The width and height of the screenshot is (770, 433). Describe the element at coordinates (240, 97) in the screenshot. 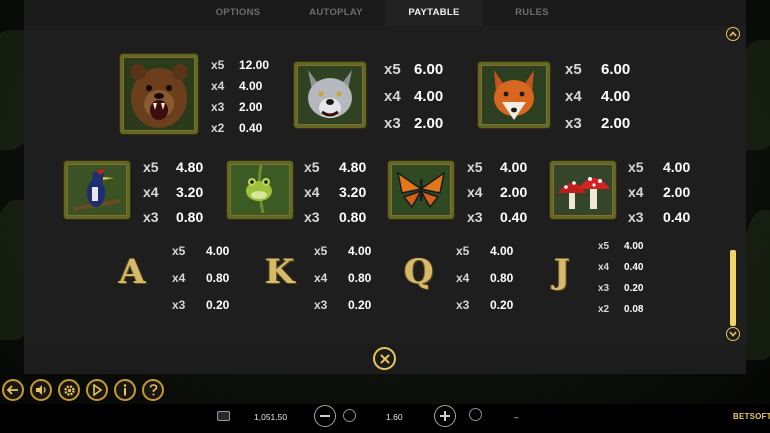

I see `bear-paytable: x5 12.00 x4 4.00 x3 2.00 x2 0.40` at that location.